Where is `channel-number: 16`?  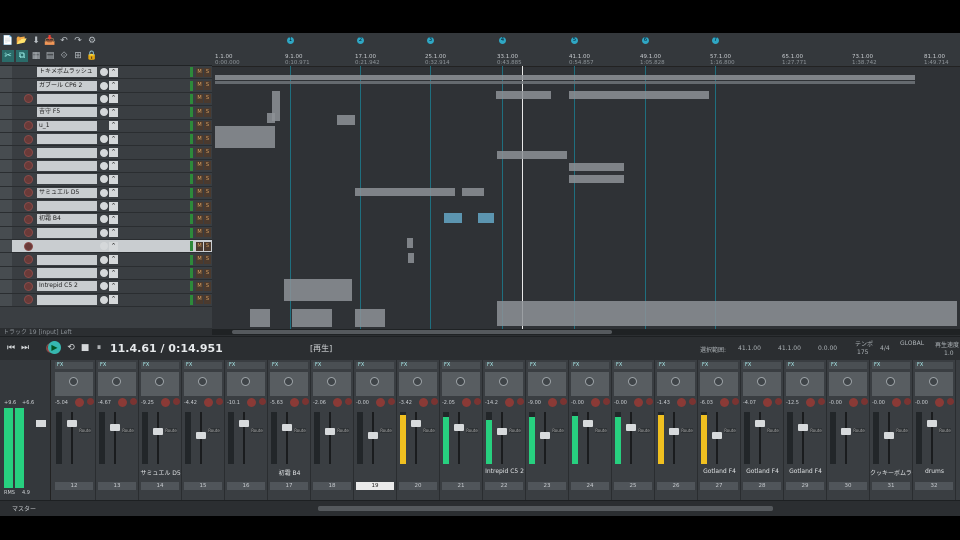
channel-number: 16 is located at coordinates (246, 486).